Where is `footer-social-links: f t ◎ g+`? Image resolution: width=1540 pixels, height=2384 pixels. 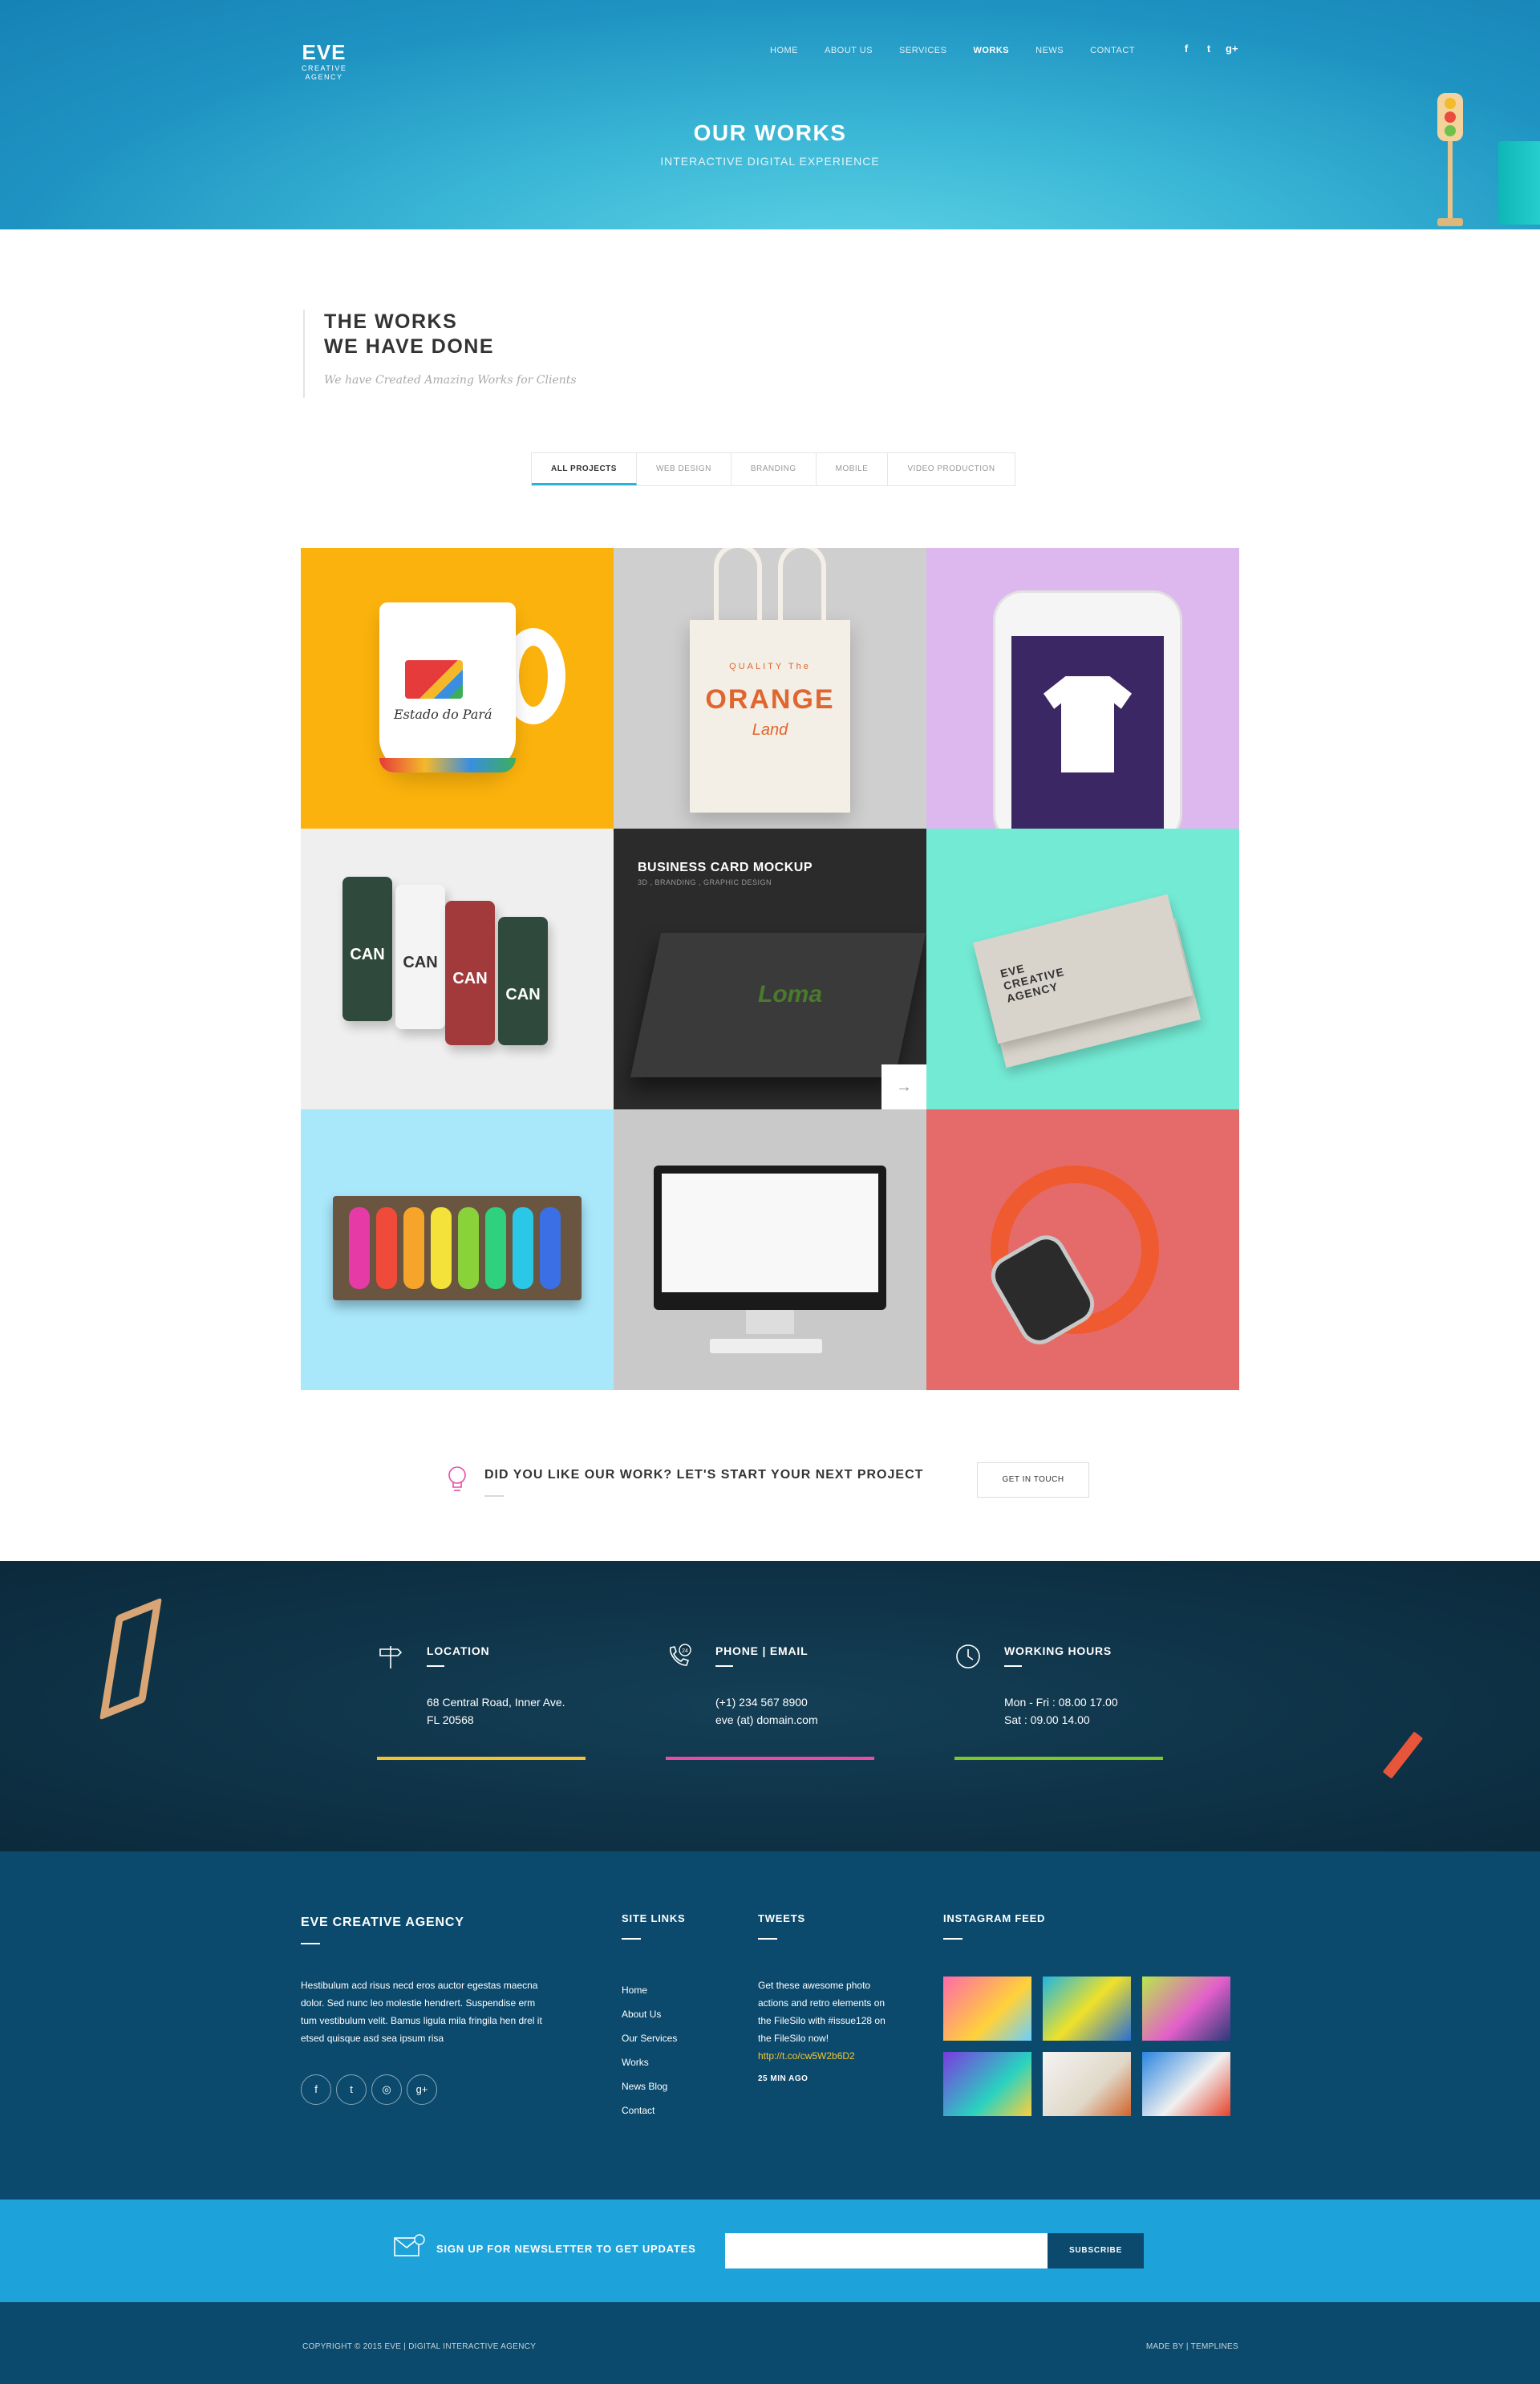 footer-social-links: f t ◎ g+ is located at coordinates (369, 2089).